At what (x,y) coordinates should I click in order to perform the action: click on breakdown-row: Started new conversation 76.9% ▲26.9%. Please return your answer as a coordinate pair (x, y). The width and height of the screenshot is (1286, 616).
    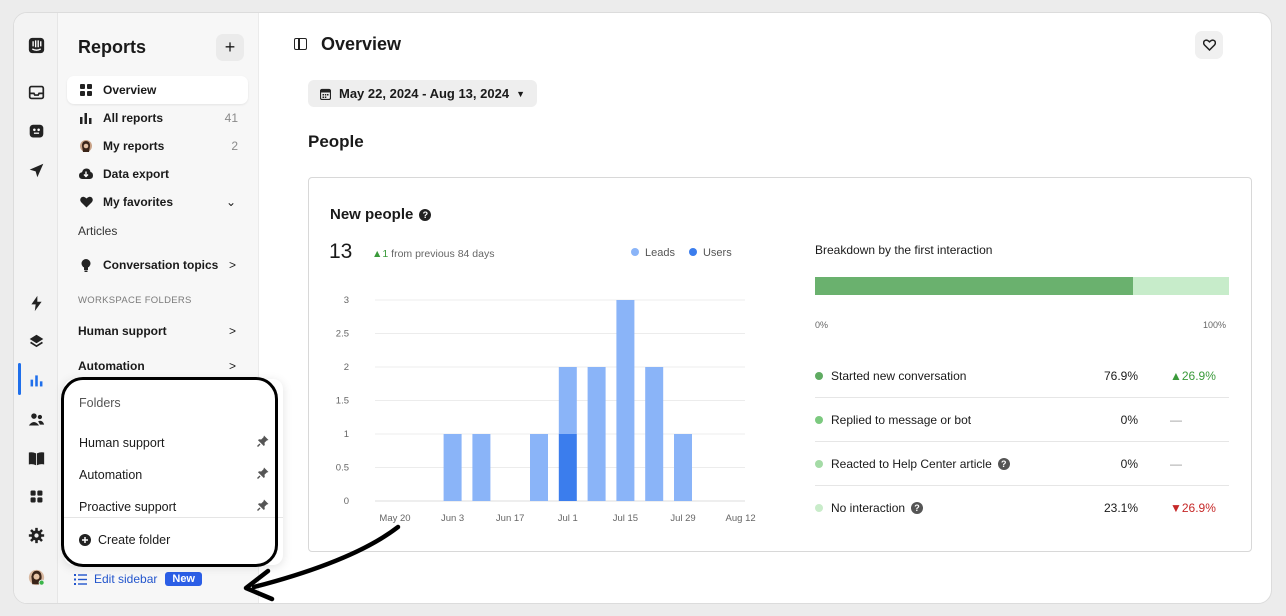
    Looking at the image, I should click on (1022, 376).